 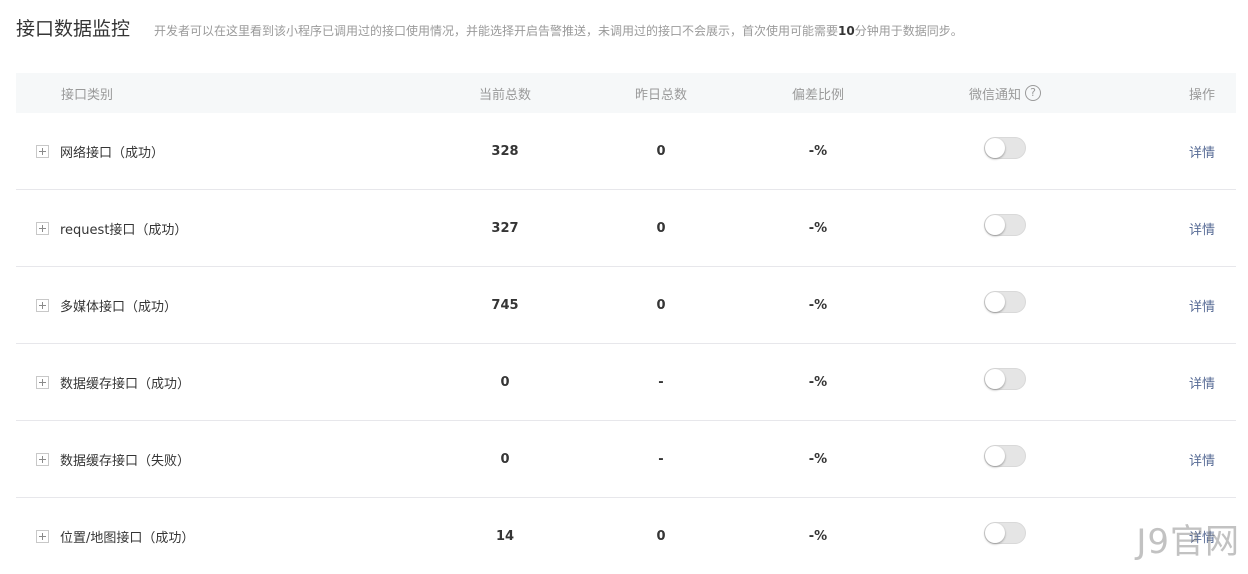 What do you see at coordinates (119, 307) in the screenshot?
I see `row-category-label: 多媒体接口（成功）` at bounding box center [119, 307].